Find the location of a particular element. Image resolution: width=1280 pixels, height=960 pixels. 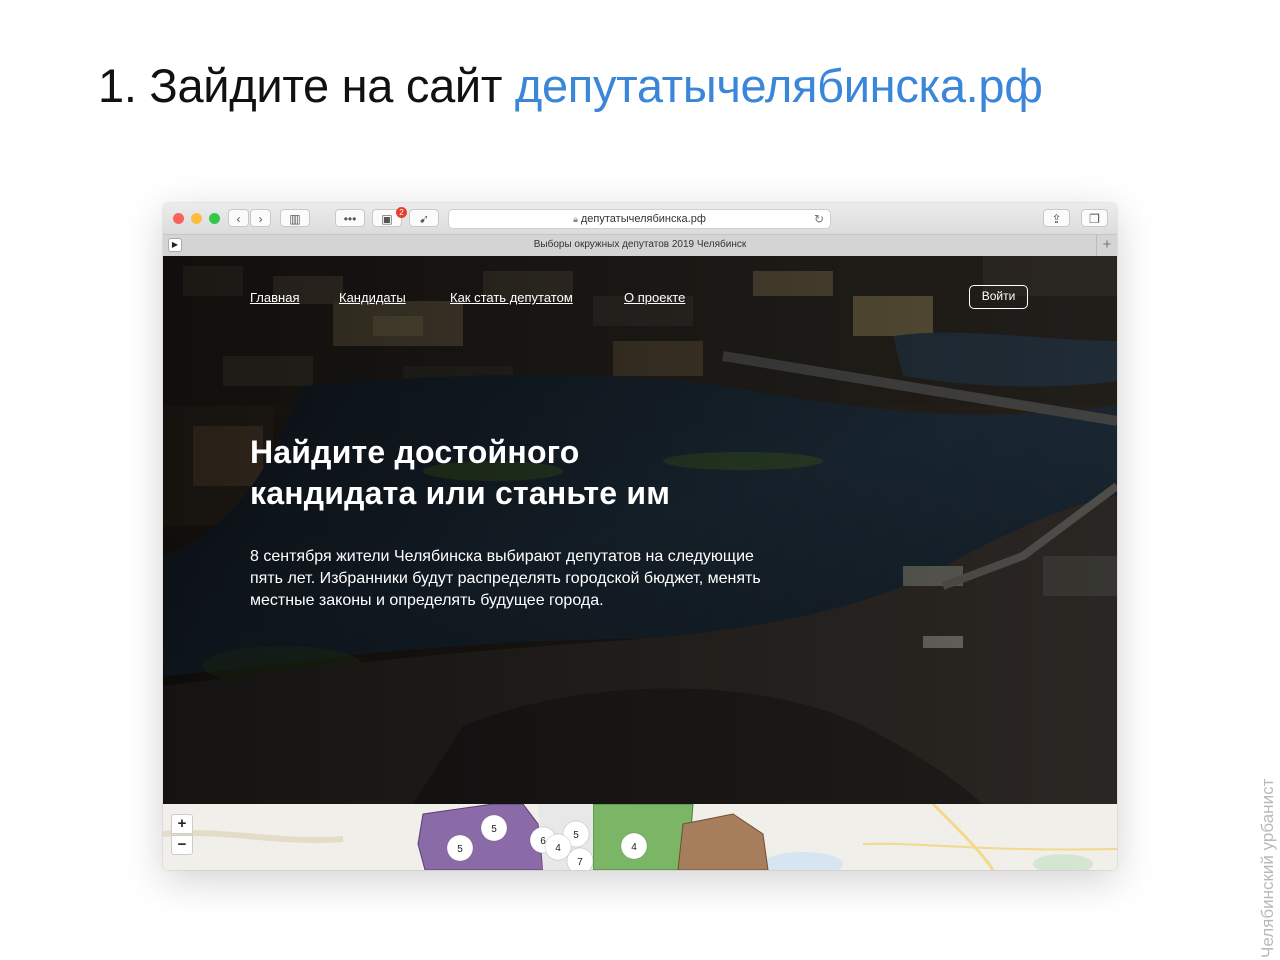

site-link: депутатычелябинска.рф is located at coordinates (779, 85).